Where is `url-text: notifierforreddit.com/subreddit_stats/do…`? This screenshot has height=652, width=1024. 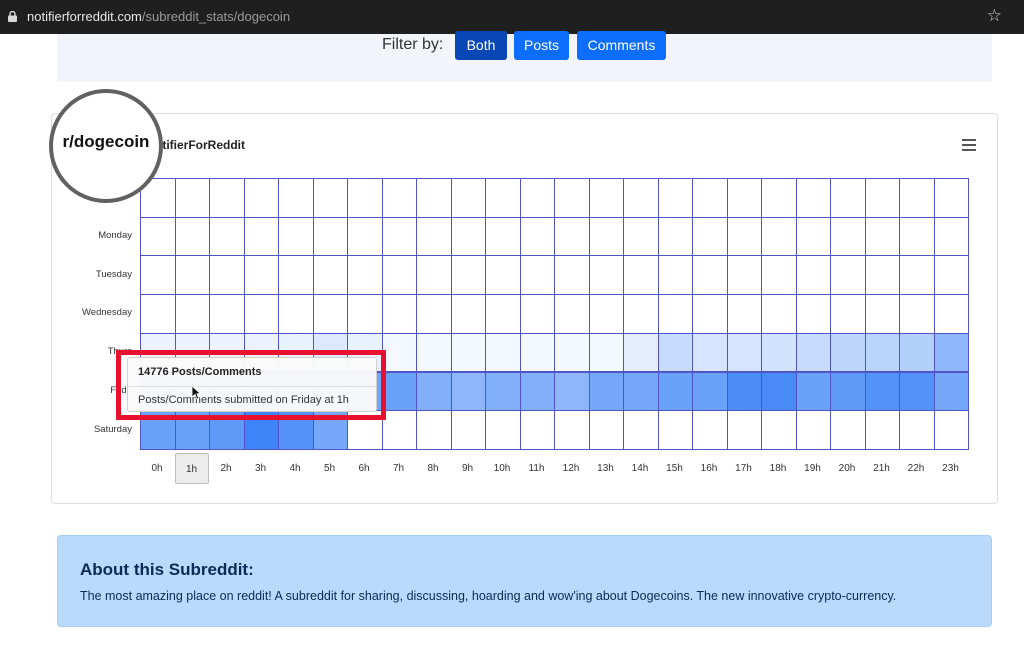
url-text: notifierforreddit.com/subreddit_stats/do… is located at coordinates (158, 16).